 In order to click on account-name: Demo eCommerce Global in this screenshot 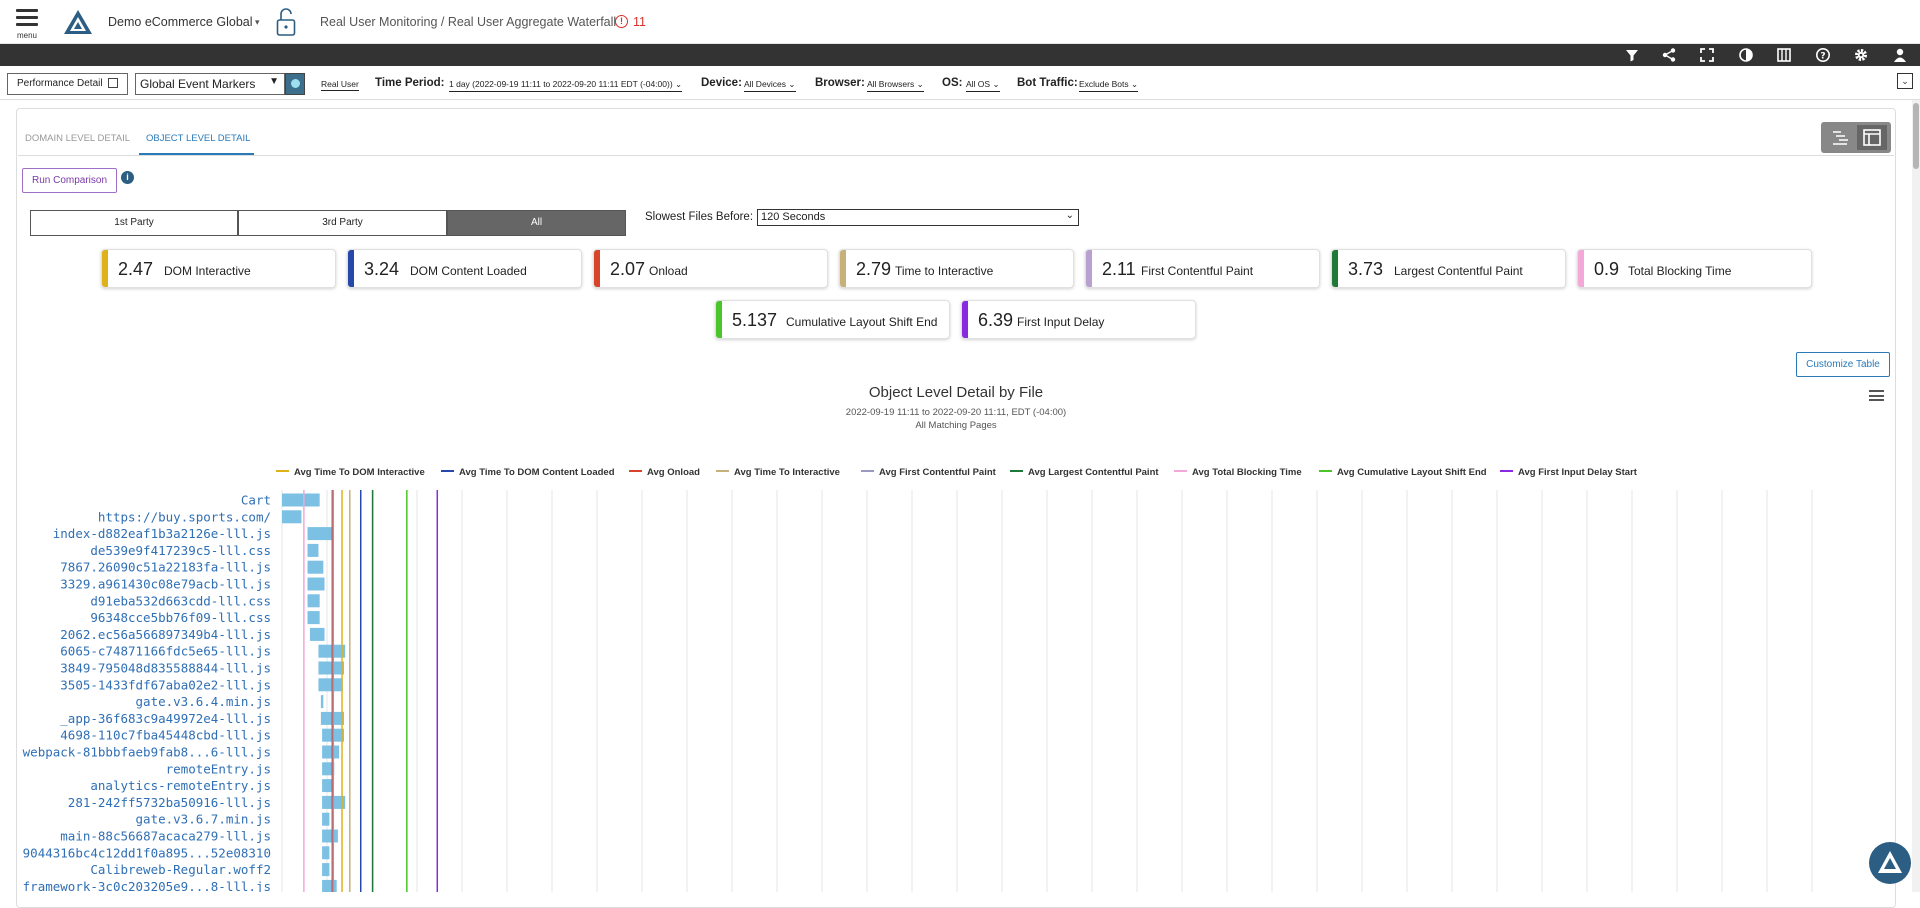, I will do `click(180, 22)`.